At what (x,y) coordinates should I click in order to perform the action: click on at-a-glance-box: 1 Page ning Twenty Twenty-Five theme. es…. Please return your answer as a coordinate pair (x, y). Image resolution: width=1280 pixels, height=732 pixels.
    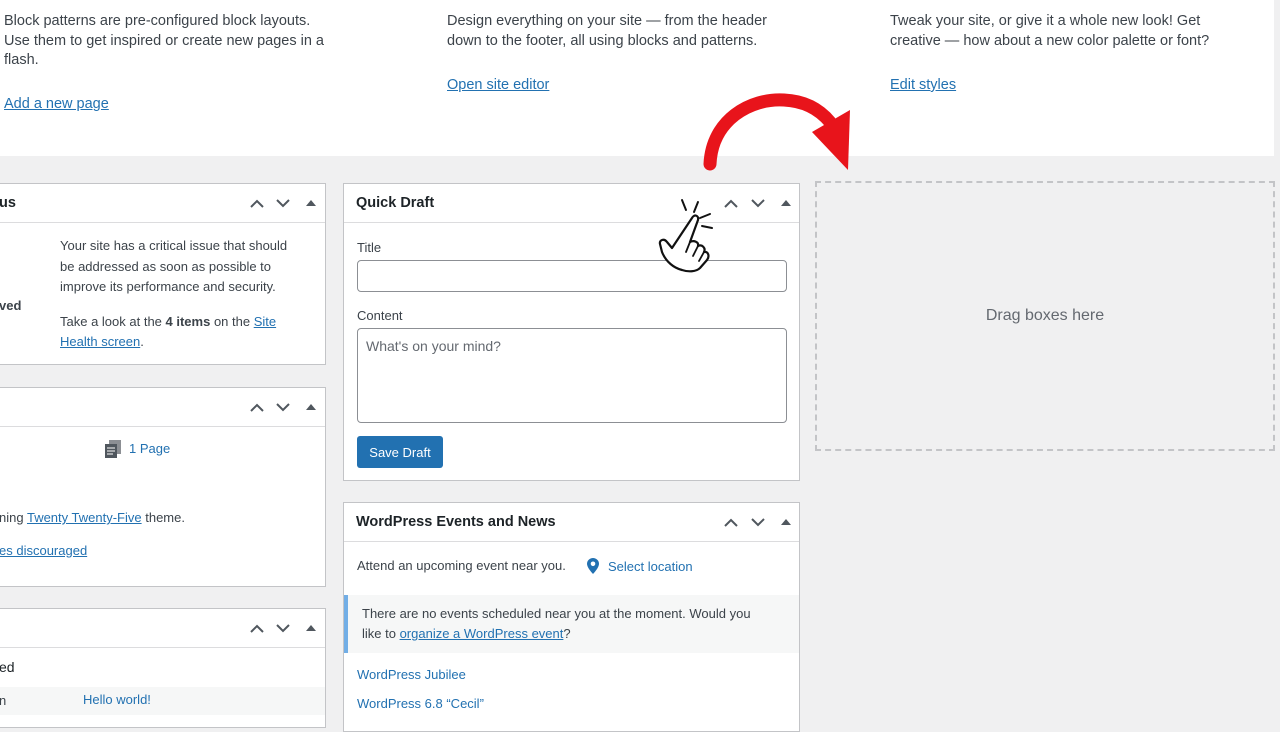
    Looking at the image, I should click on (163, 487).